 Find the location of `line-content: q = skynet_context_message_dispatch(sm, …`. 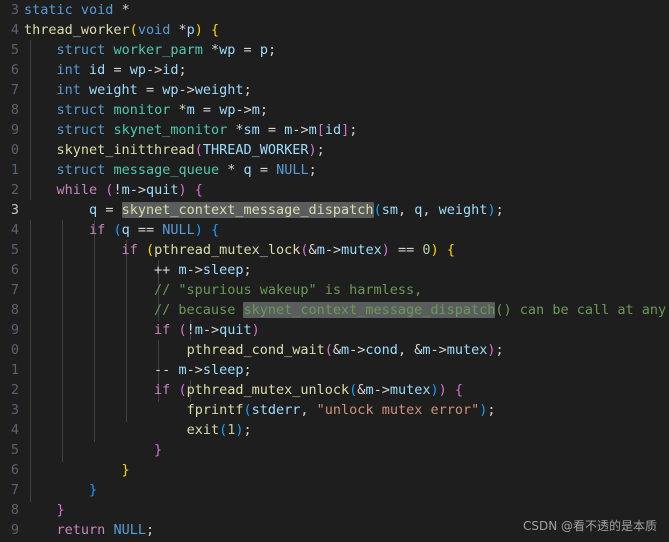

line-content: q = skynet_context_message_dispatch(sm, … is located at coordinates (296, 210).